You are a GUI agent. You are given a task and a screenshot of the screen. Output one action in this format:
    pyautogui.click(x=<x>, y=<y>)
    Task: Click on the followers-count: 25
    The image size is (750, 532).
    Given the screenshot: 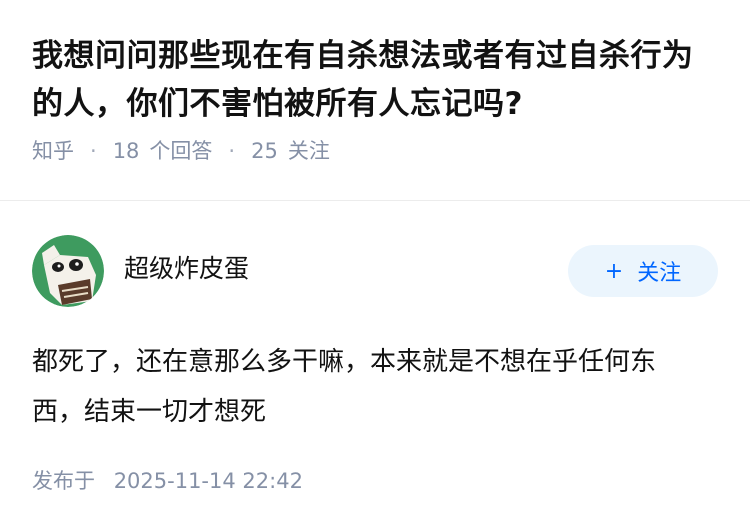 What is the action you would take?
    pyautogui.click(x=264, y=151)
    